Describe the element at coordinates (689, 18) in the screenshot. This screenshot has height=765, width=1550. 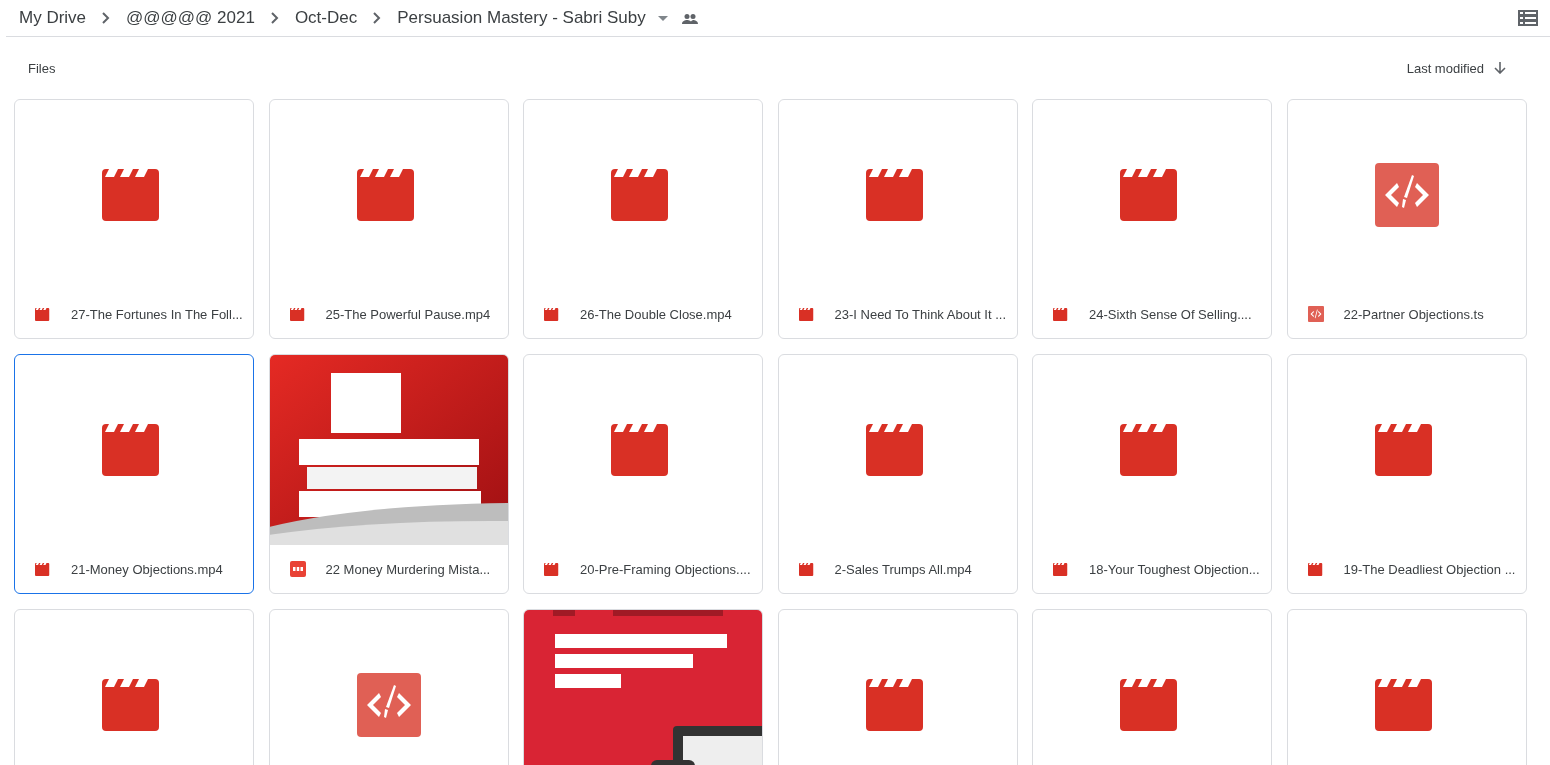
I see `people-icon` at that location.